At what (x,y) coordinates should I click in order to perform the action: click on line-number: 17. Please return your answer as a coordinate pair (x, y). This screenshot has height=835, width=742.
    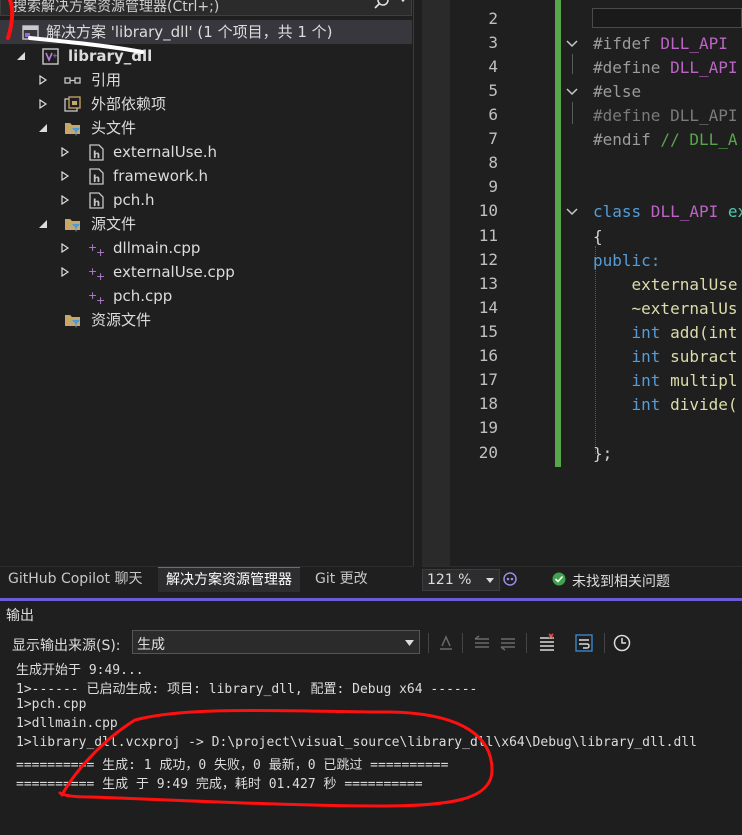
    Looking at the image, I should click on (488, 379).